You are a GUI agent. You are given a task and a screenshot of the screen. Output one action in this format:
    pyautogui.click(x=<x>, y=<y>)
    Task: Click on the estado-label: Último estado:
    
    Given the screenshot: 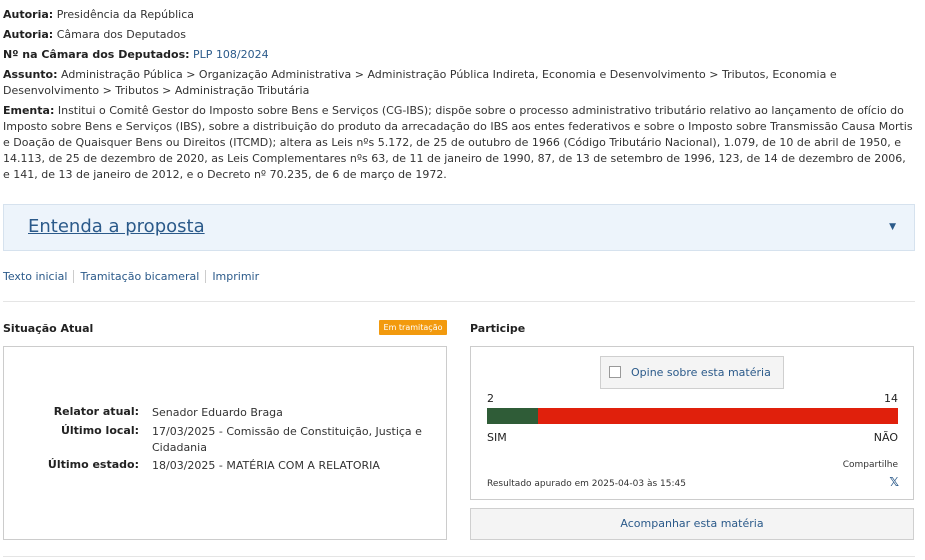 What is the action you would take?
    pyautogui.click(x=93, y=464)
    